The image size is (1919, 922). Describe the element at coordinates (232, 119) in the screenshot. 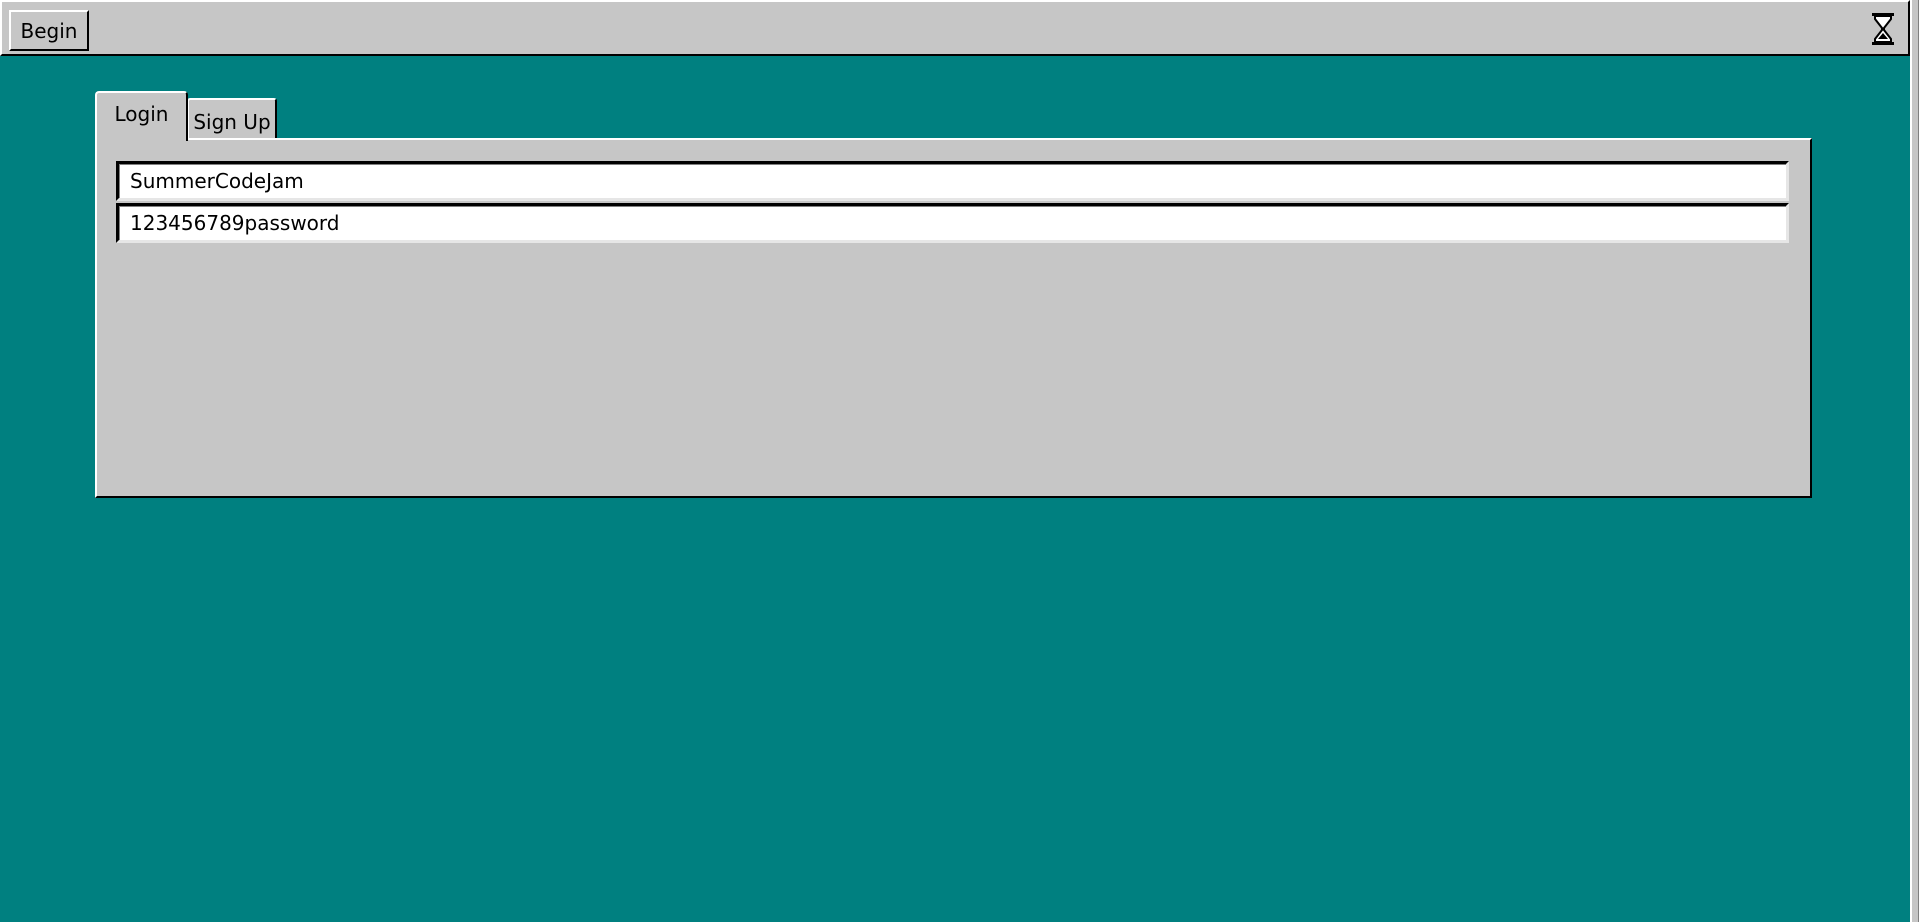

I see `tab-sign-up: Sign Up` at that location.